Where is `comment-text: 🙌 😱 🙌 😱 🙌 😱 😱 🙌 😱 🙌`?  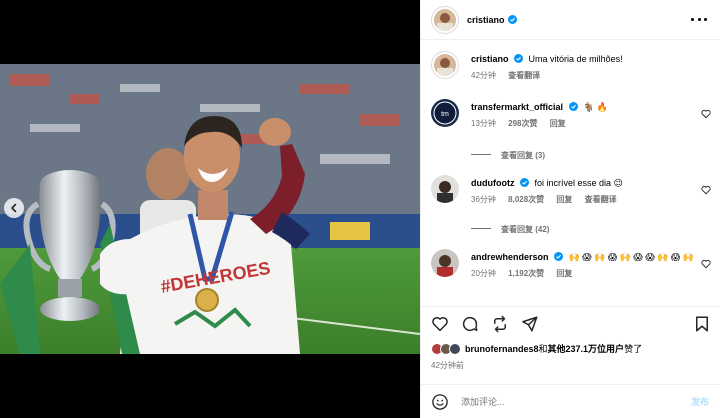 comment-text: 🙌 😱 🙌 😱 🙌 😱 😱 🙌 😱 🙌 is located at coordinates (631, 257).